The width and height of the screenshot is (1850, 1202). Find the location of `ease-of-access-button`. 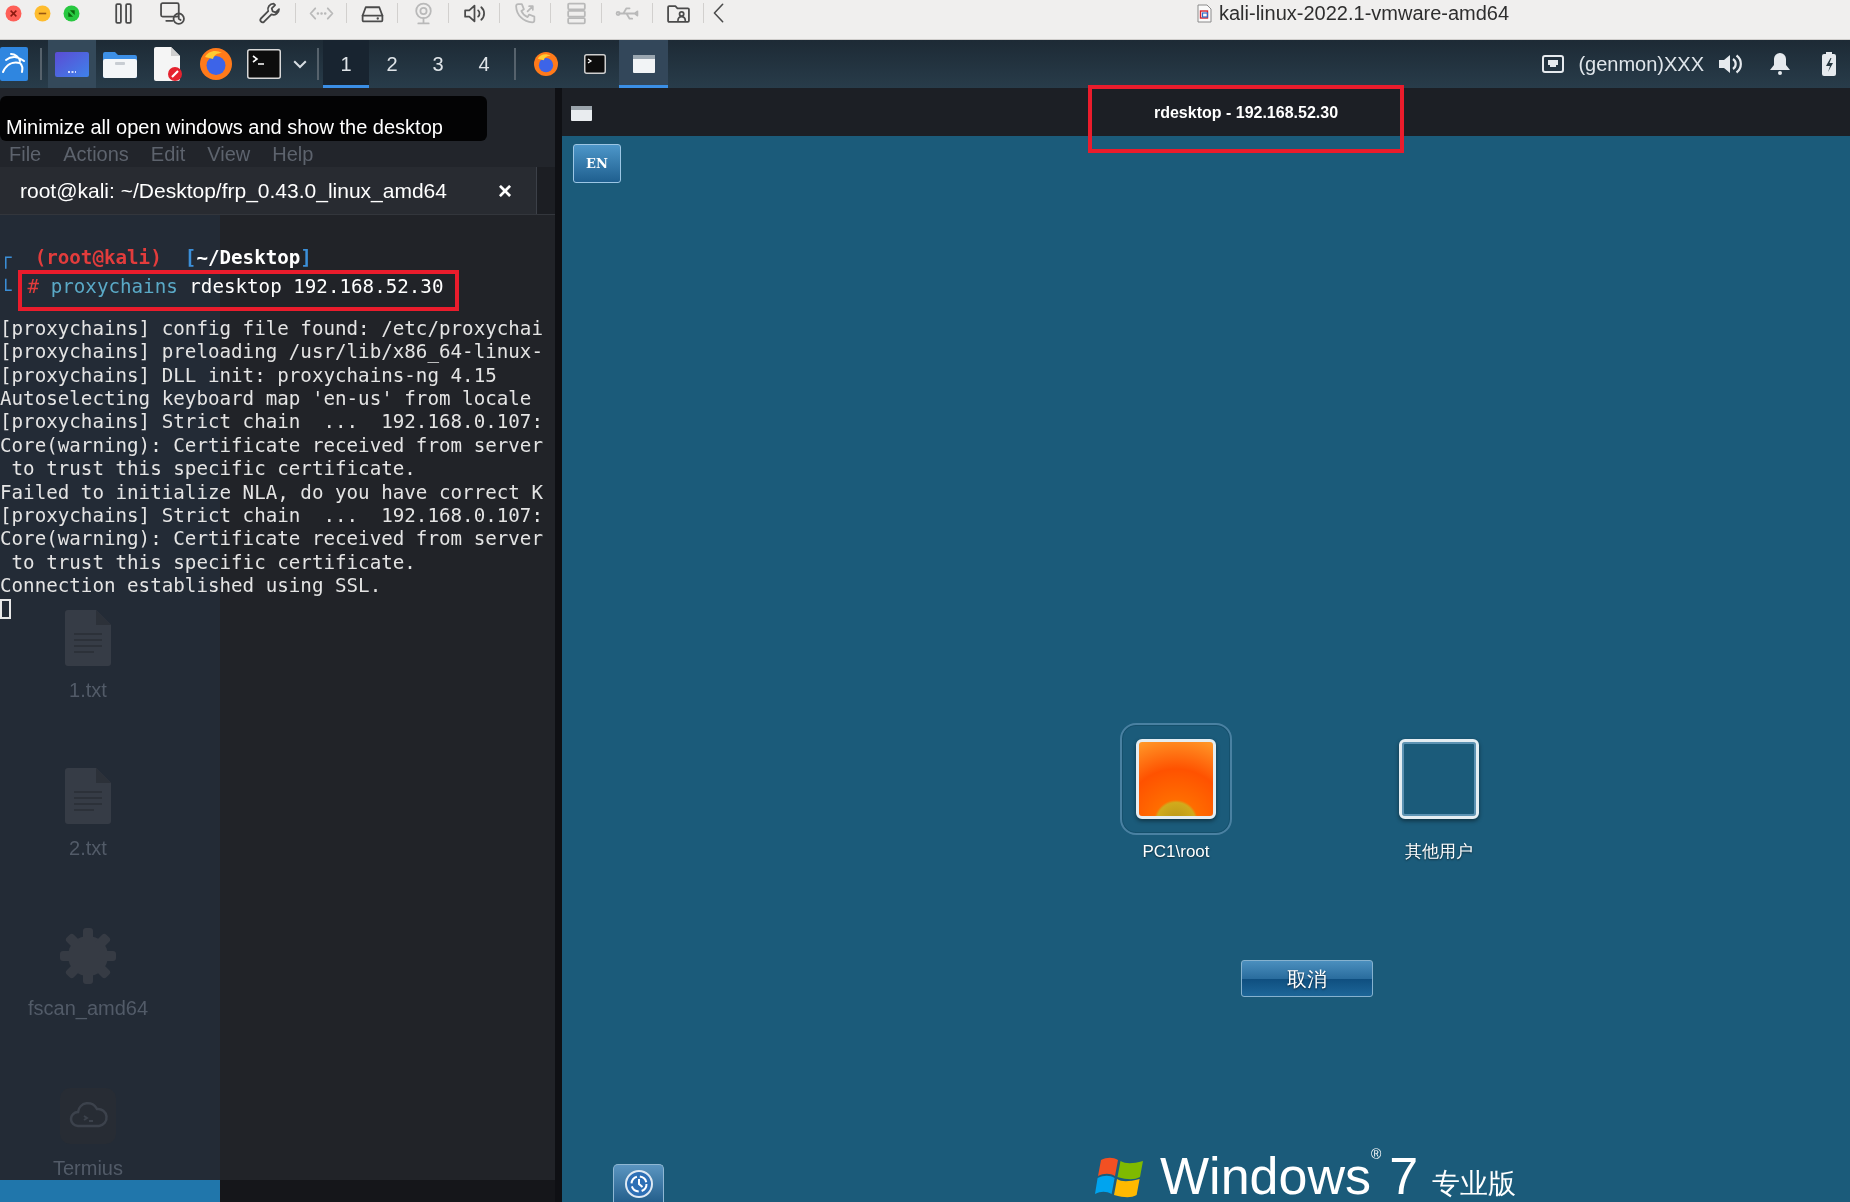

ease-of-access-button is located at coordinates (638, 1183).